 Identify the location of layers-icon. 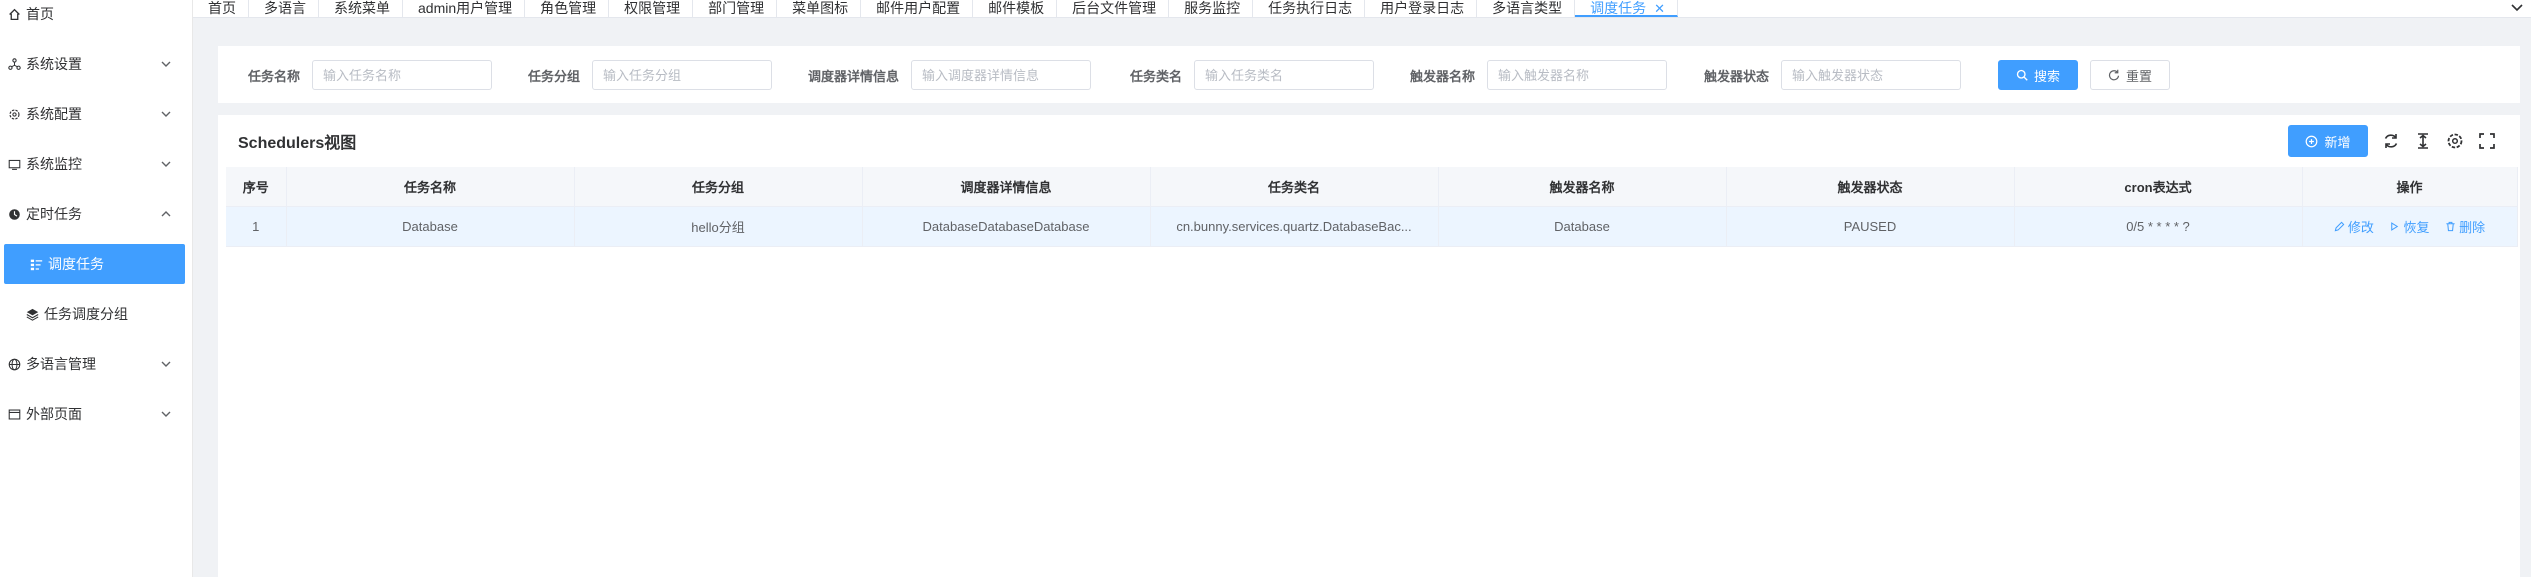
(32, 314).